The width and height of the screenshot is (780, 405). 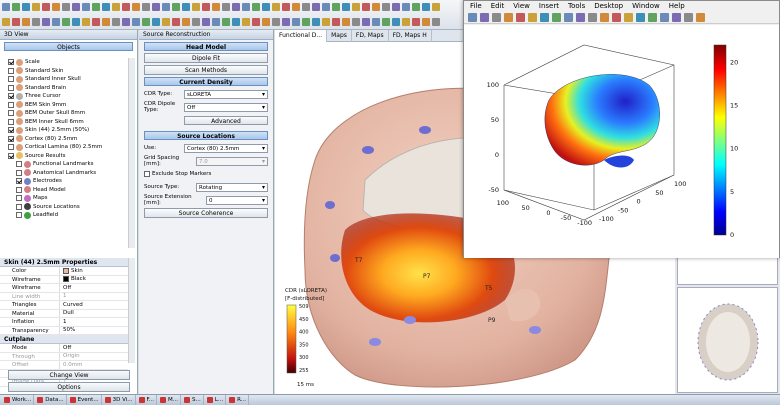 What do you see at coordinates (498, 6) in the screenshot?
I see `figure-menu-item: Edit` at bounding box center [498, 6].